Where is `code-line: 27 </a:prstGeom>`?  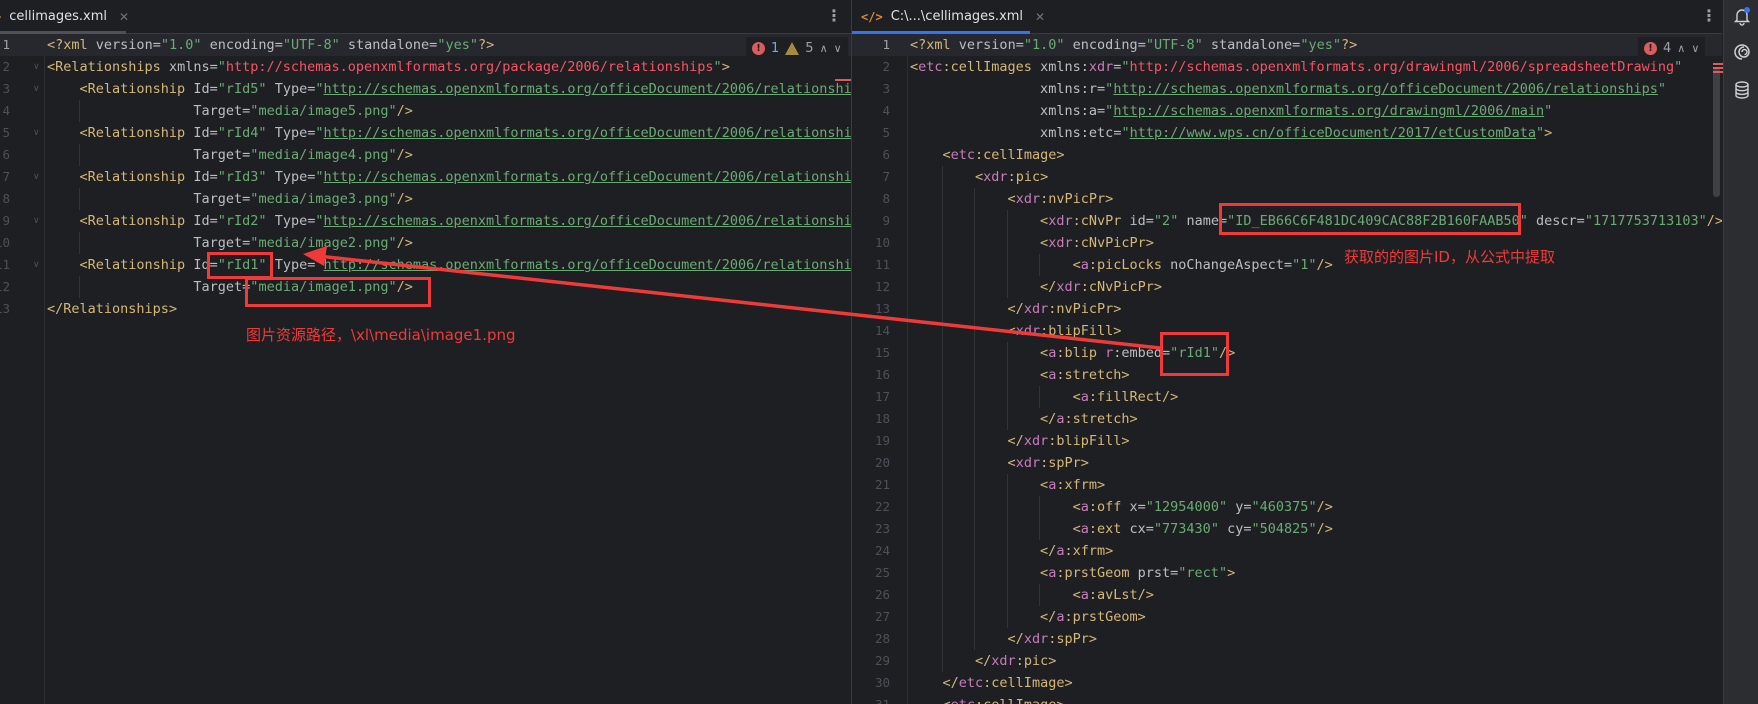 code-line: 27 </a:prstGeom> is located at coordinates (1287, 617).